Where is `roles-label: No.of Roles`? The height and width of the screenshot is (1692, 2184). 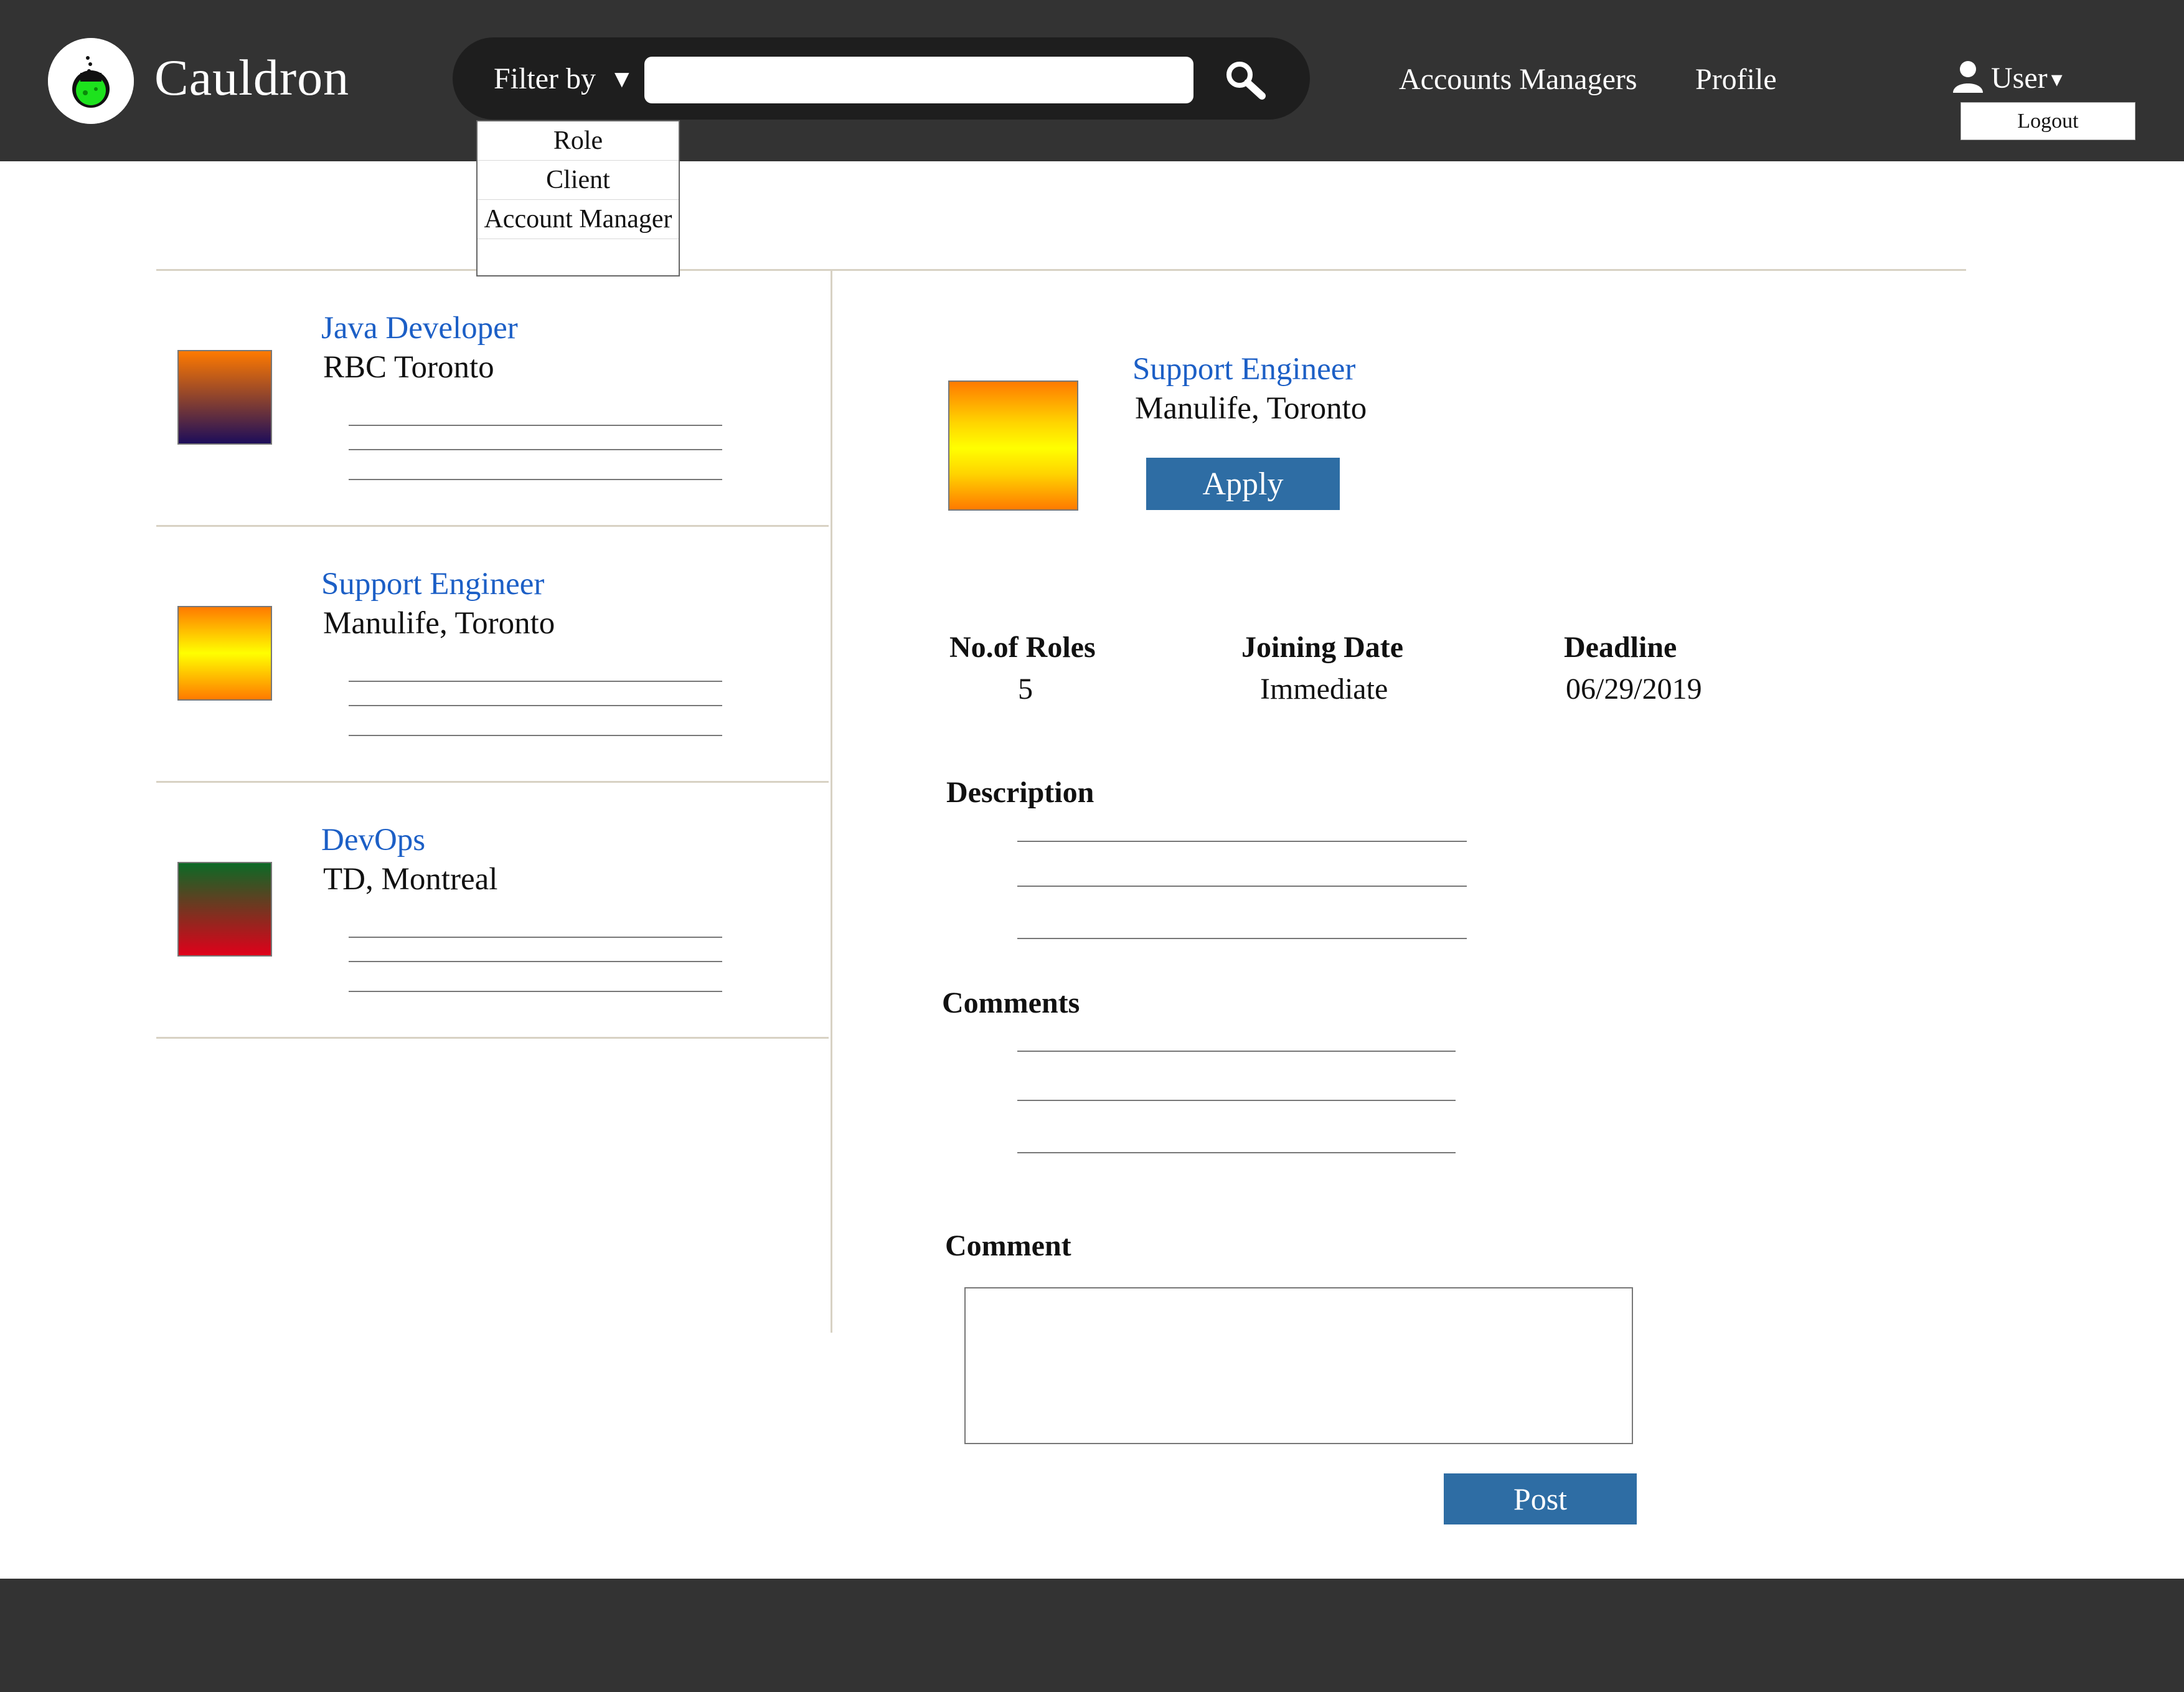 roles-label: No.of Roles is located at coordinates (1023, 647).